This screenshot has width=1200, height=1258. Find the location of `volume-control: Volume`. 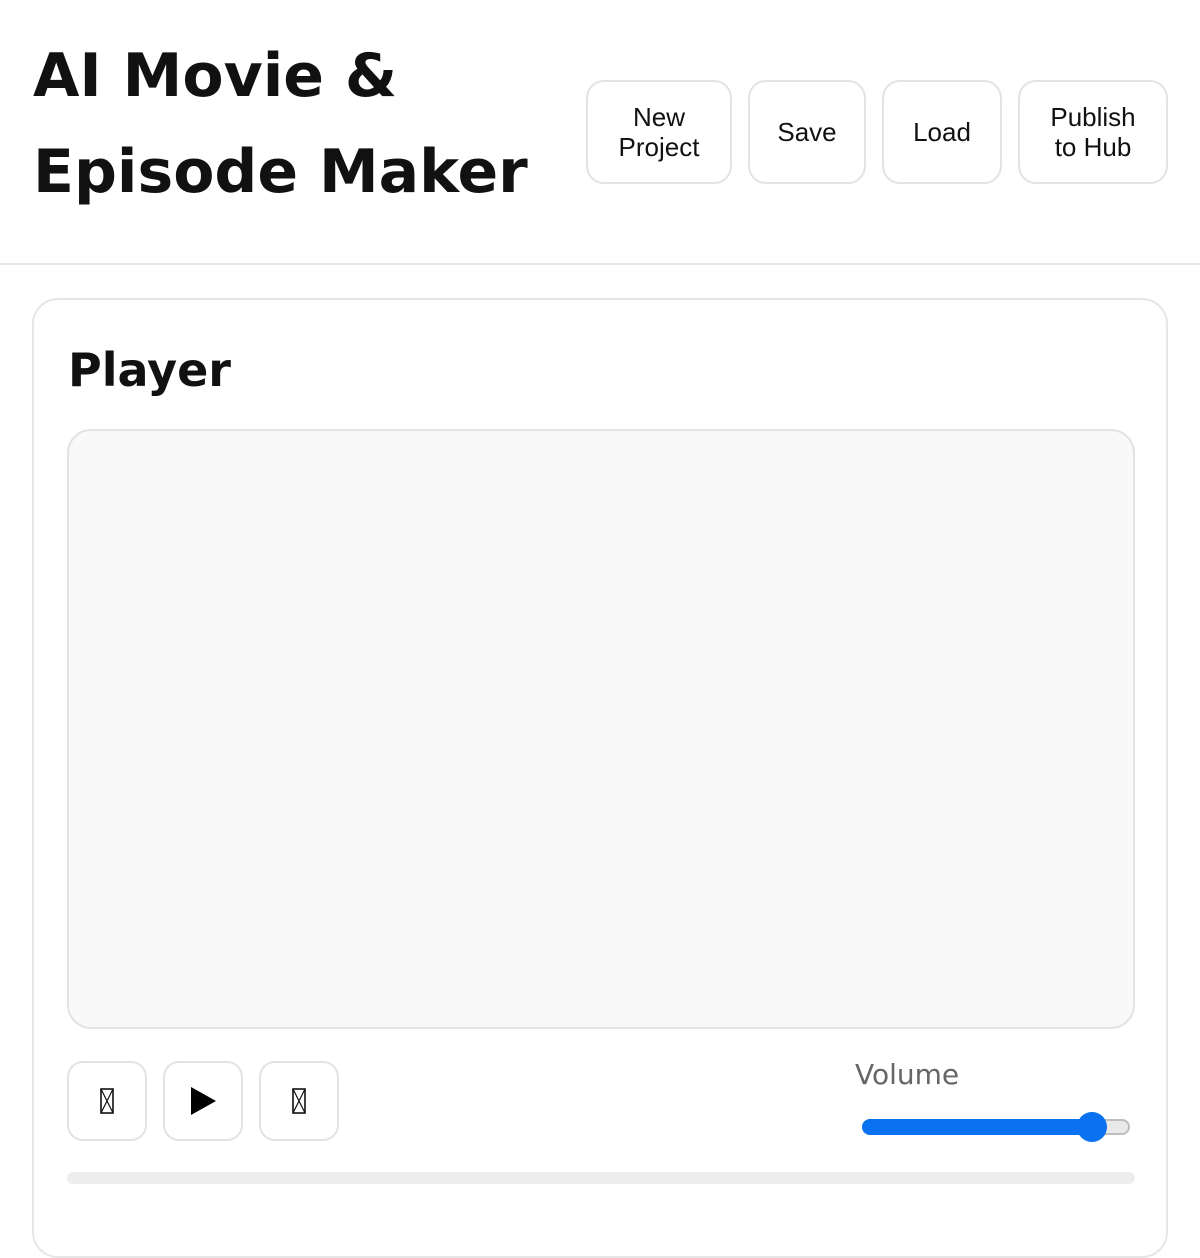

volume-control: Volume is located at coordinates (994, 1099).